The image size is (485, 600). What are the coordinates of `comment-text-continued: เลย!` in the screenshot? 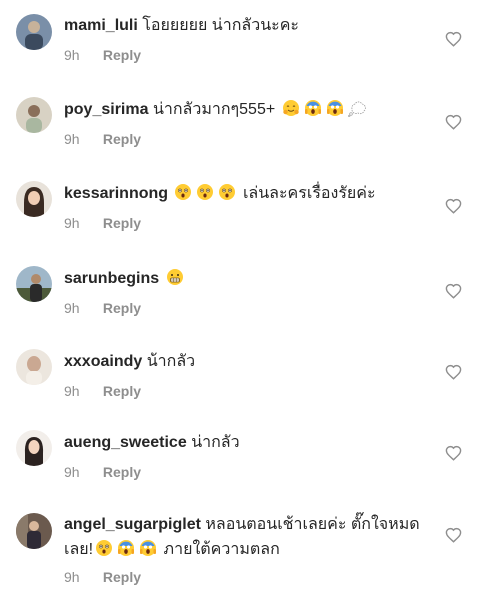 It's located at (79, 549).